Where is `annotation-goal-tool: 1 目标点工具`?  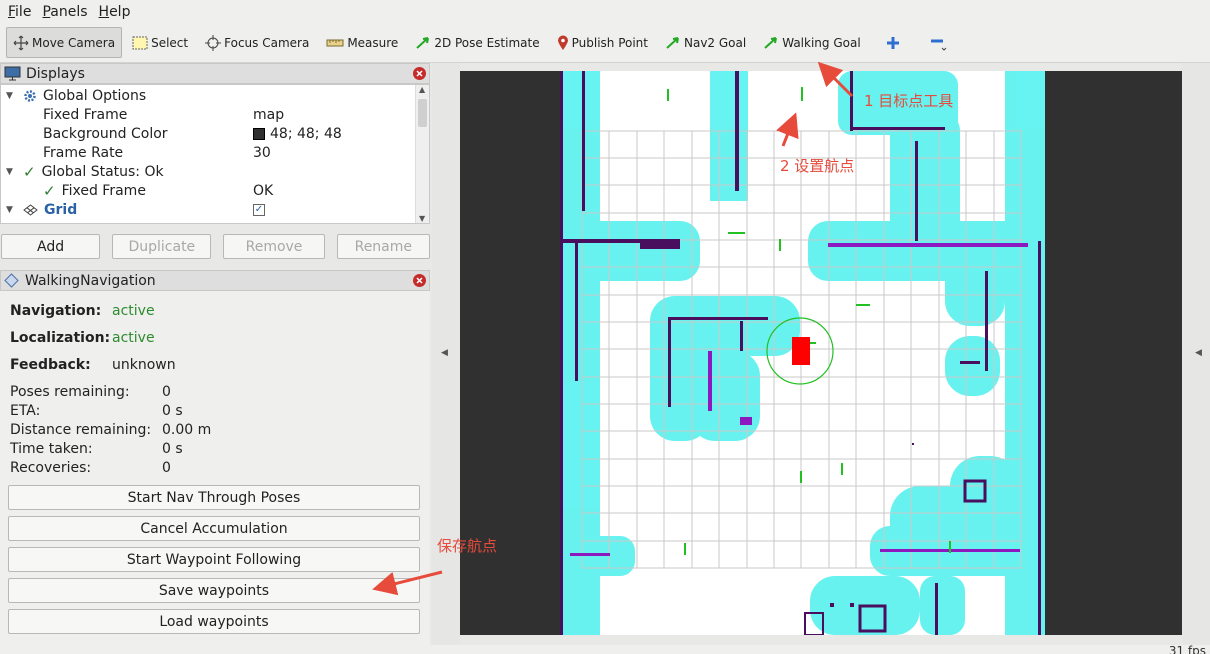
annotation-goal-tool: 1 目标点工具 is located at coordinates (909, 101).